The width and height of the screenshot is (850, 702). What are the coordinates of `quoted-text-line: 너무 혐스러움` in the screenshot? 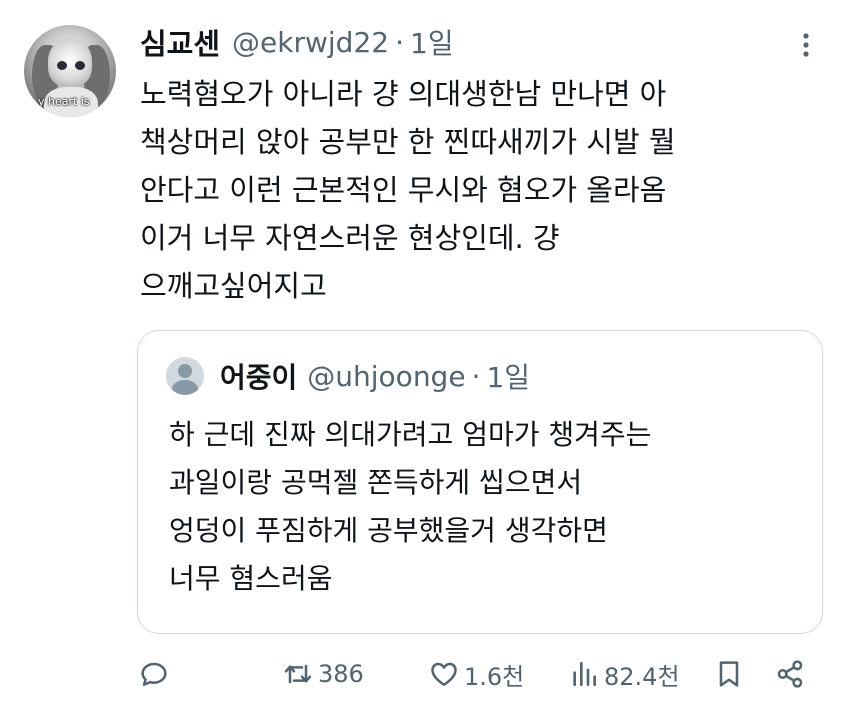 It's located at (251, 578).